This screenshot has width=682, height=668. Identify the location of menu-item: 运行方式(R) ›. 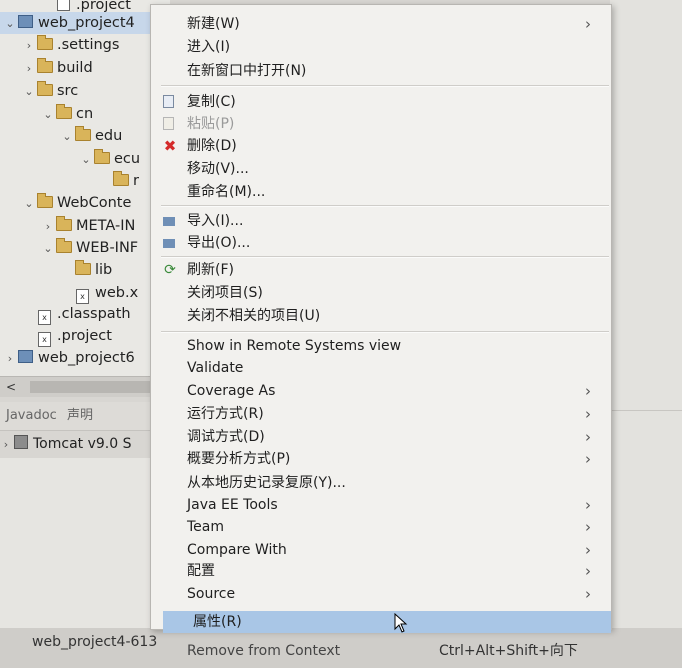
(381, 414).